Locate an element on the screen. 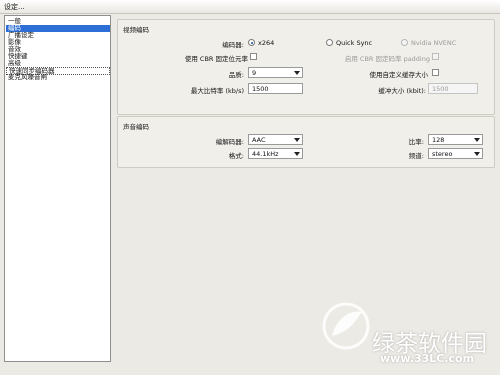  audio-bitrate-select: 128 is located at coordinates (455, 139).